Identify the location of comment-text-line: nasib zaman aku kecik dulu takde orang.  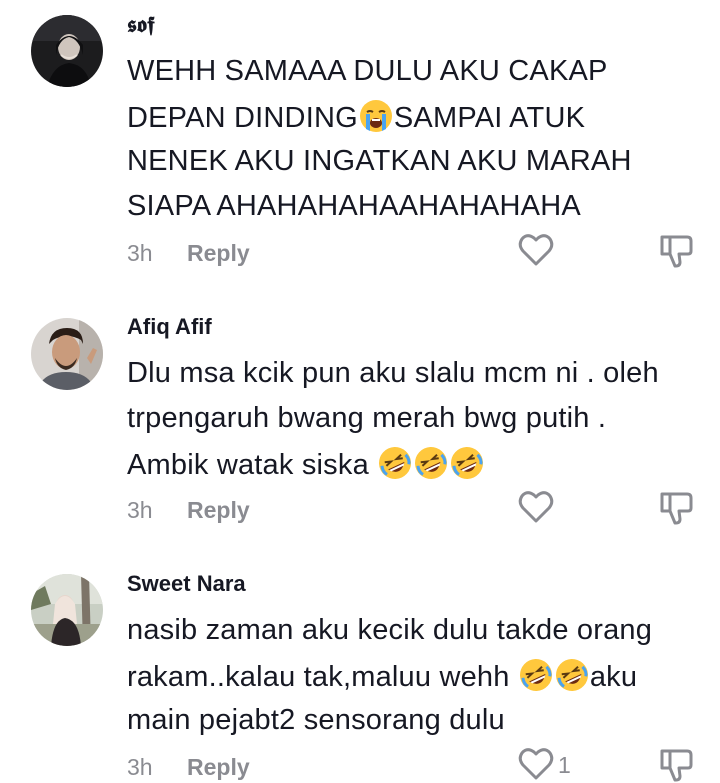
(390, 630).